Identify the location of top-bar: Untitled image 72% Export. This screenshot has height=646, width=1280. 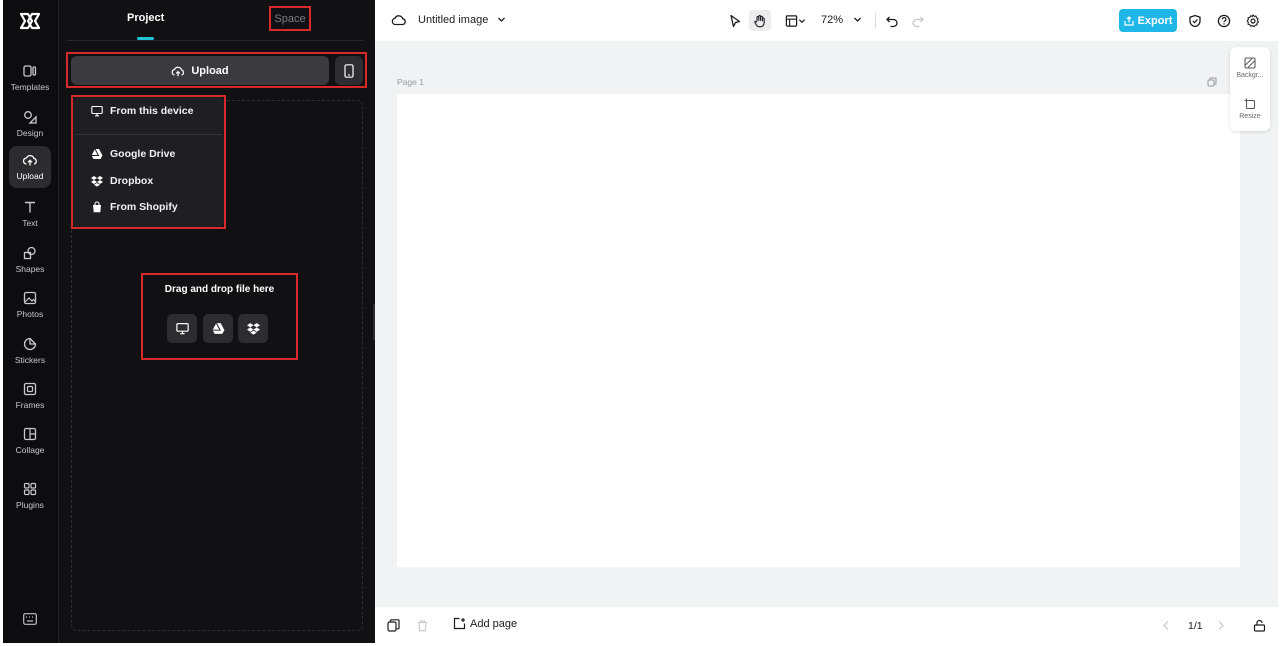
(827, 20).